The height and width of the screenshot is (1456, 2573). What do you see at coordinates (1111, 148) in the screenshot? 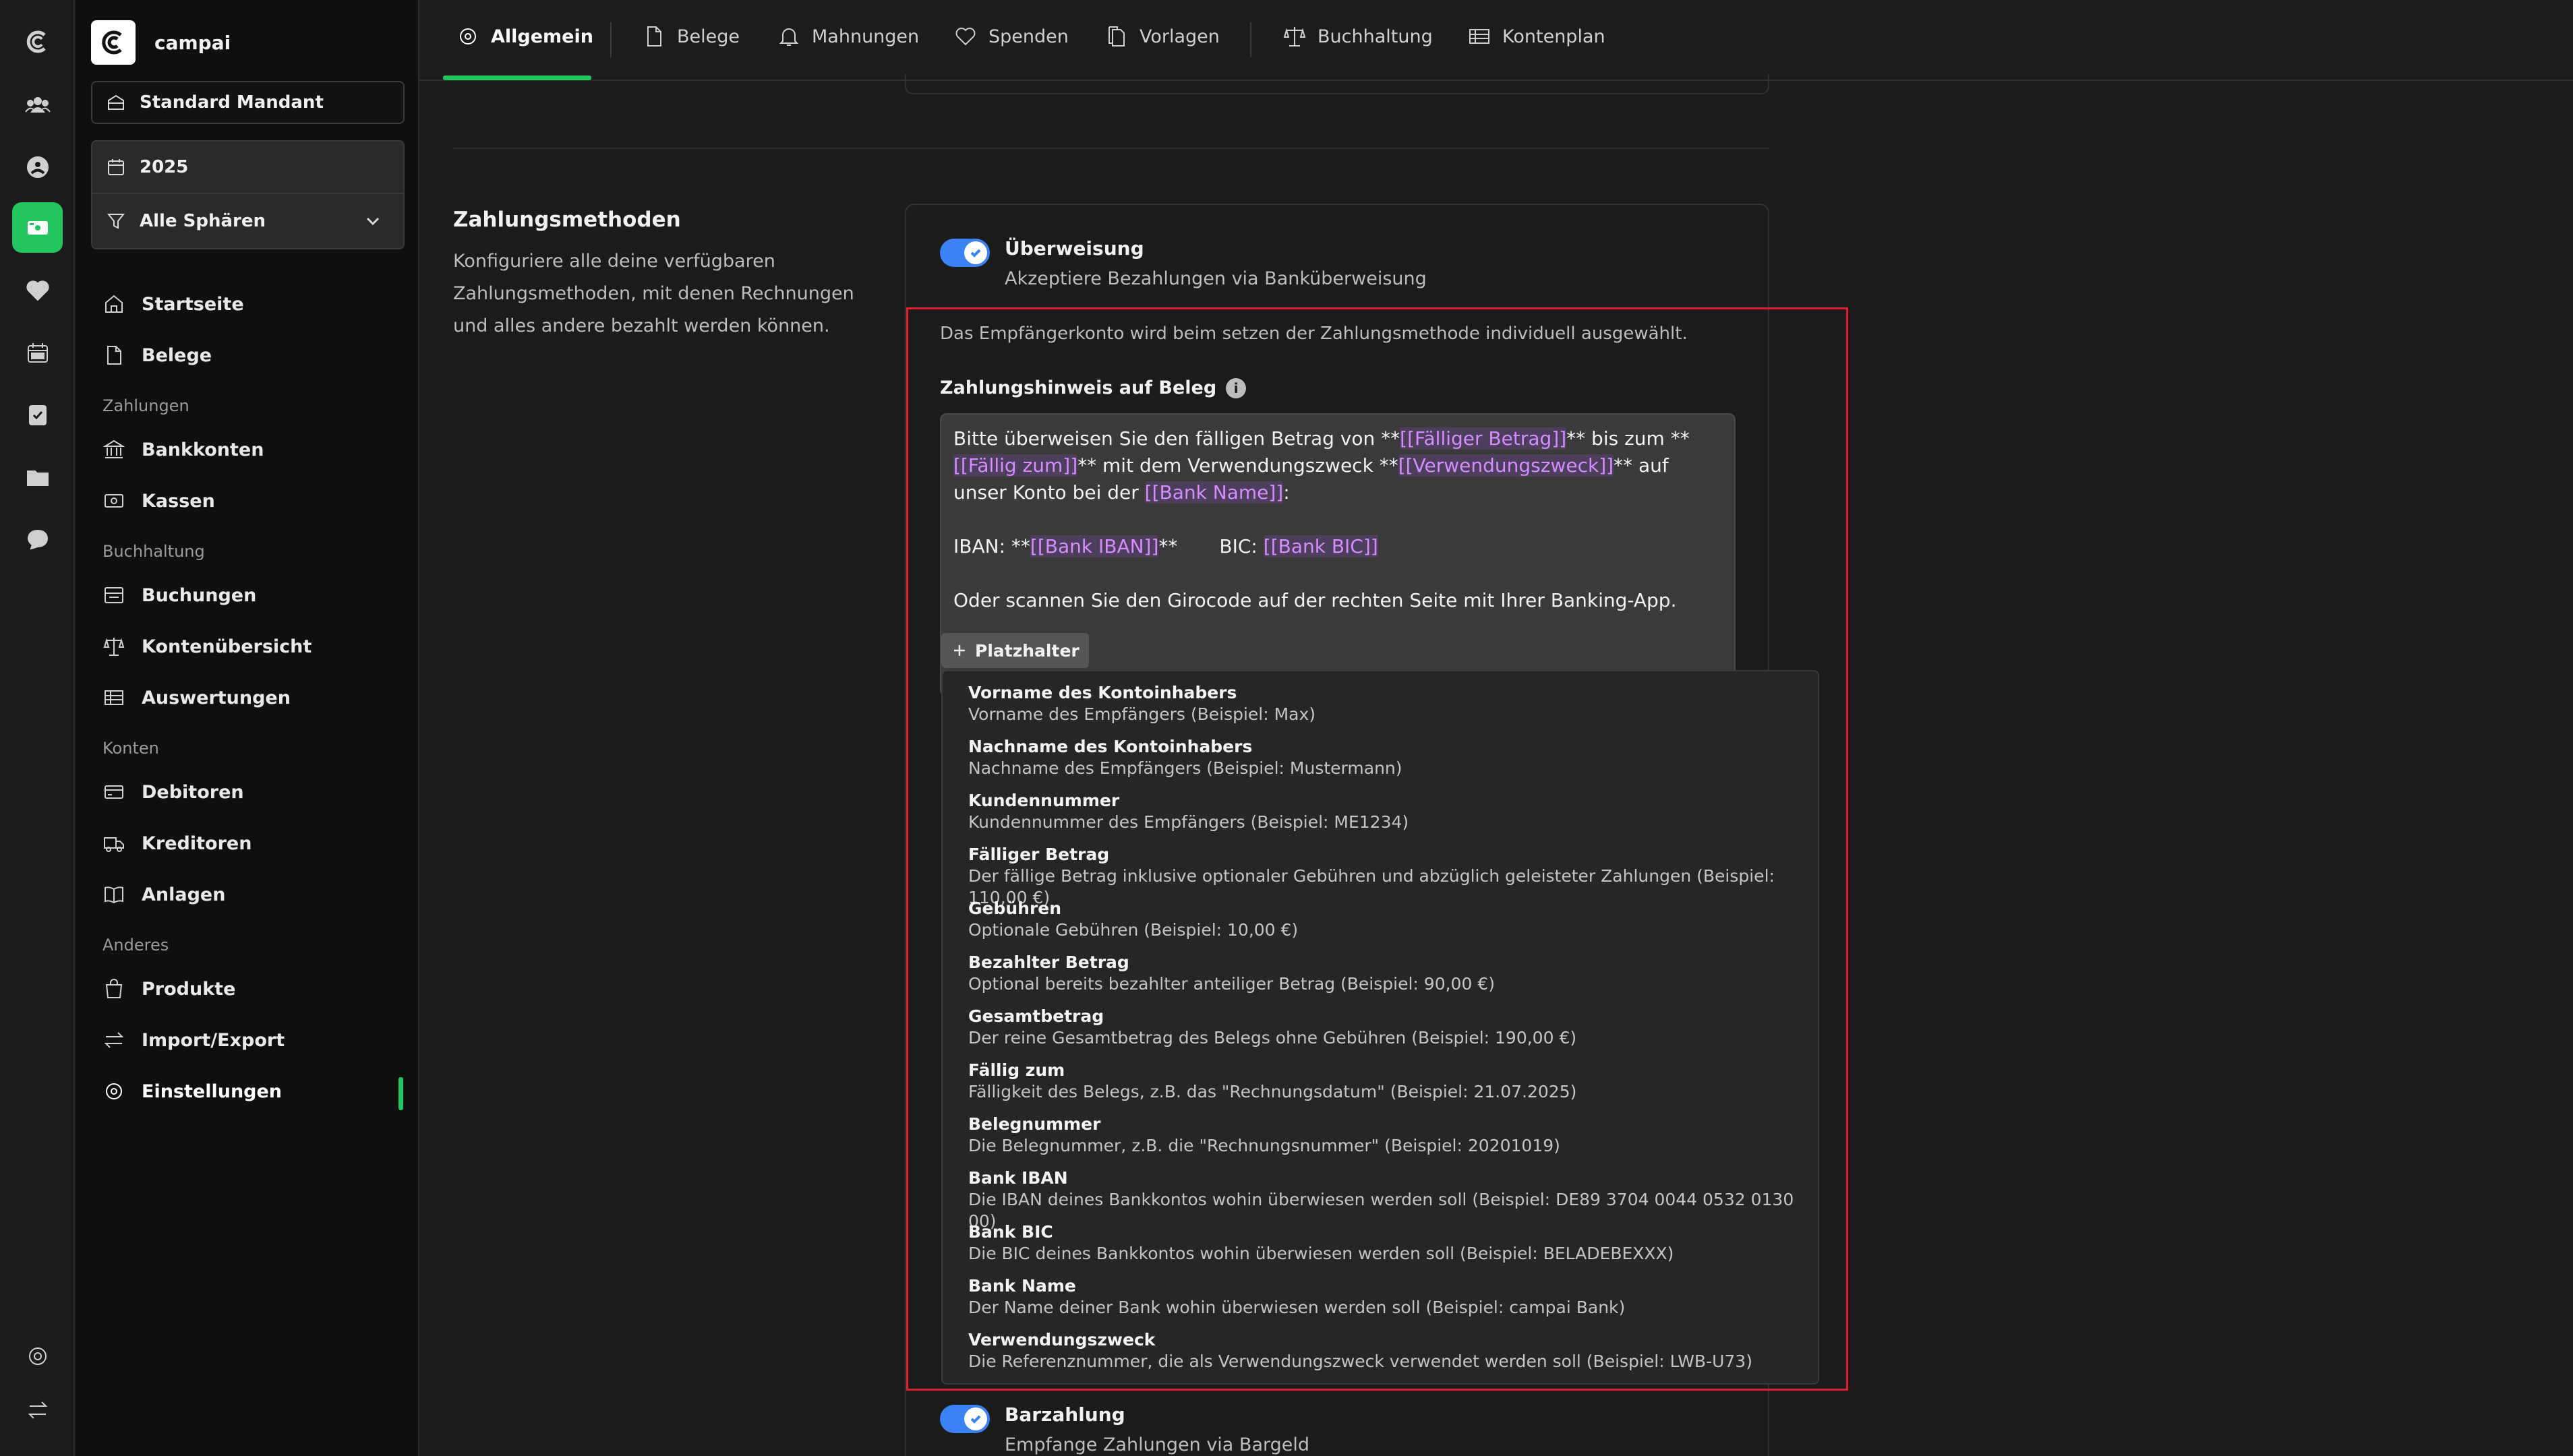
I see `section-divider` at bounding box center [1111, 148].